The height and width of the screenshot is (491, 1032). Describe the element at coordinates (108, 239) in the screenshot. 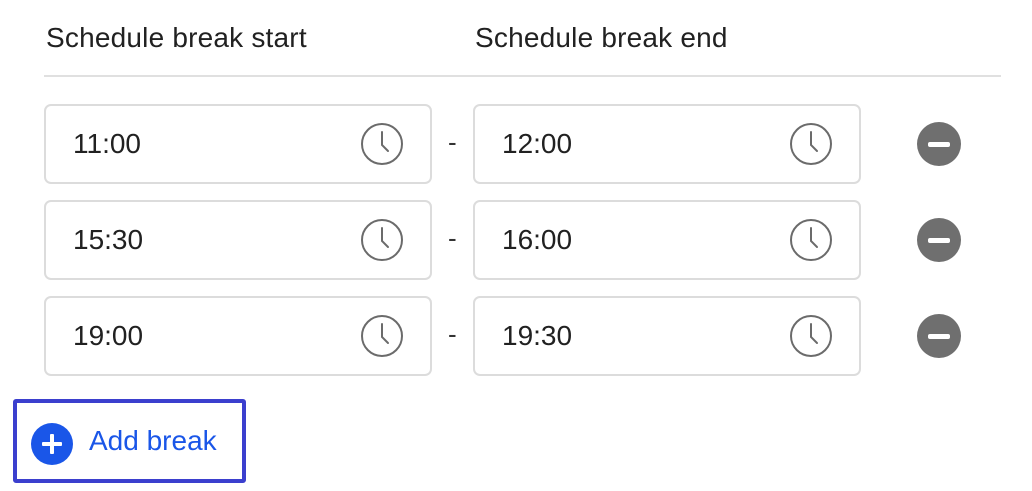

I see `break-start-time-value: 15:30` at that location.